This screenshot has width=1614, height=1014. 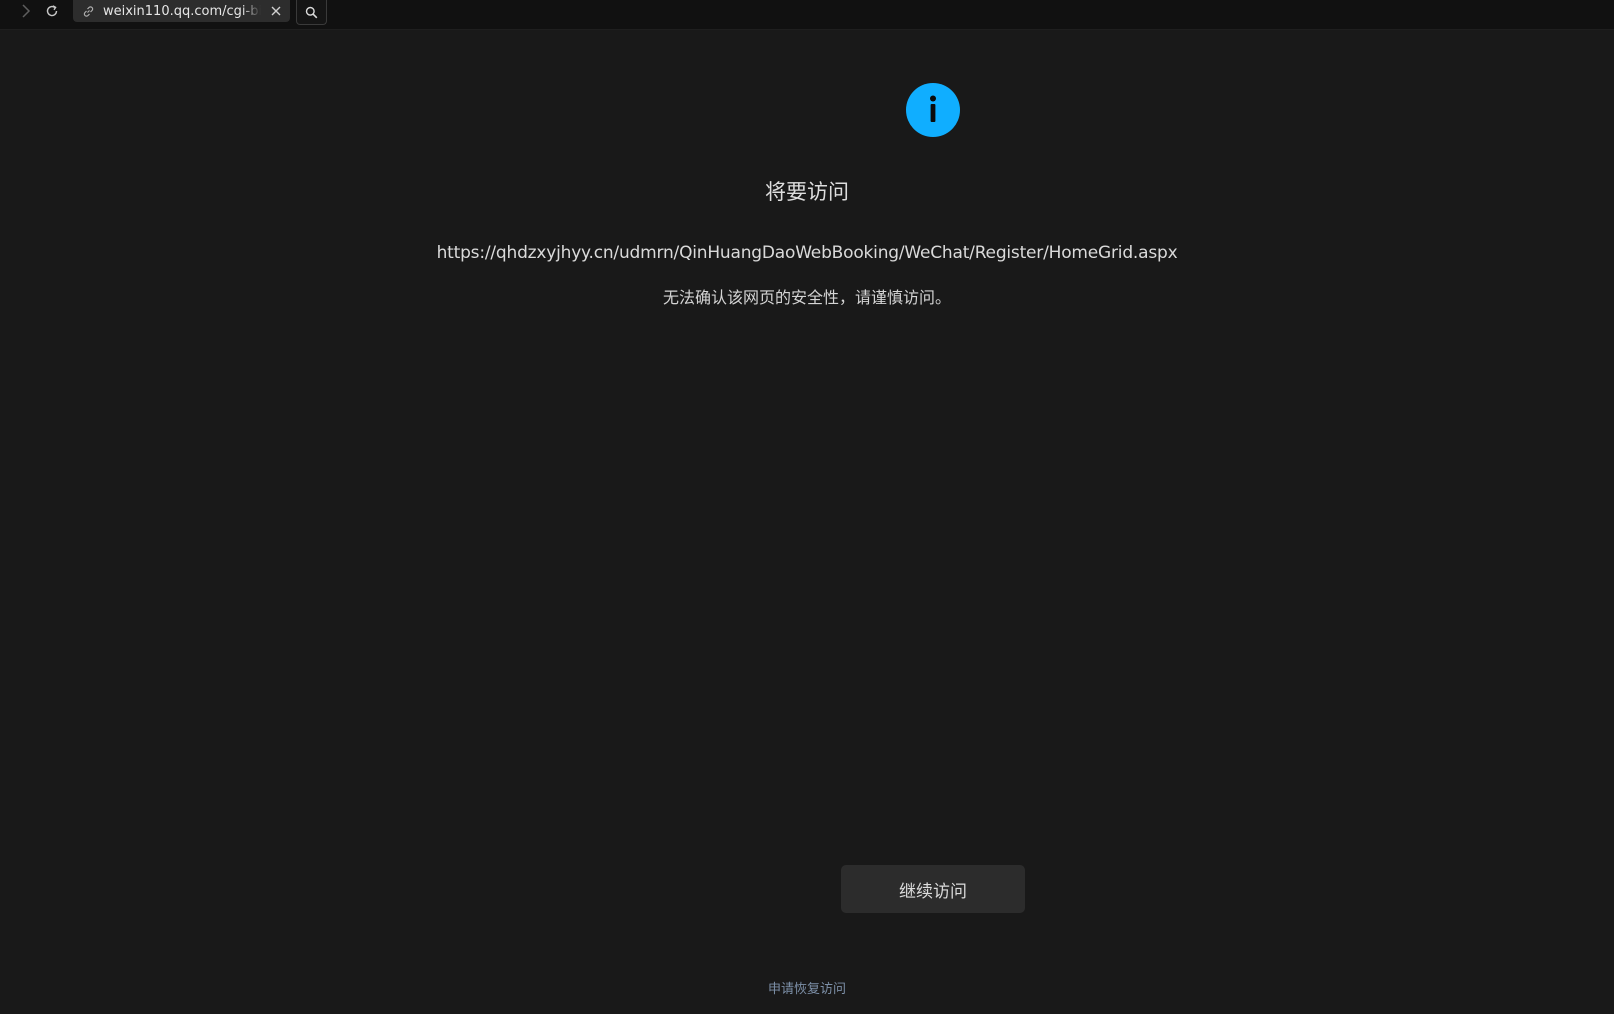 What do you see at coordinates (933, 110) in the screenshot?
I see `info-icon` at bounding box center [933, 110].